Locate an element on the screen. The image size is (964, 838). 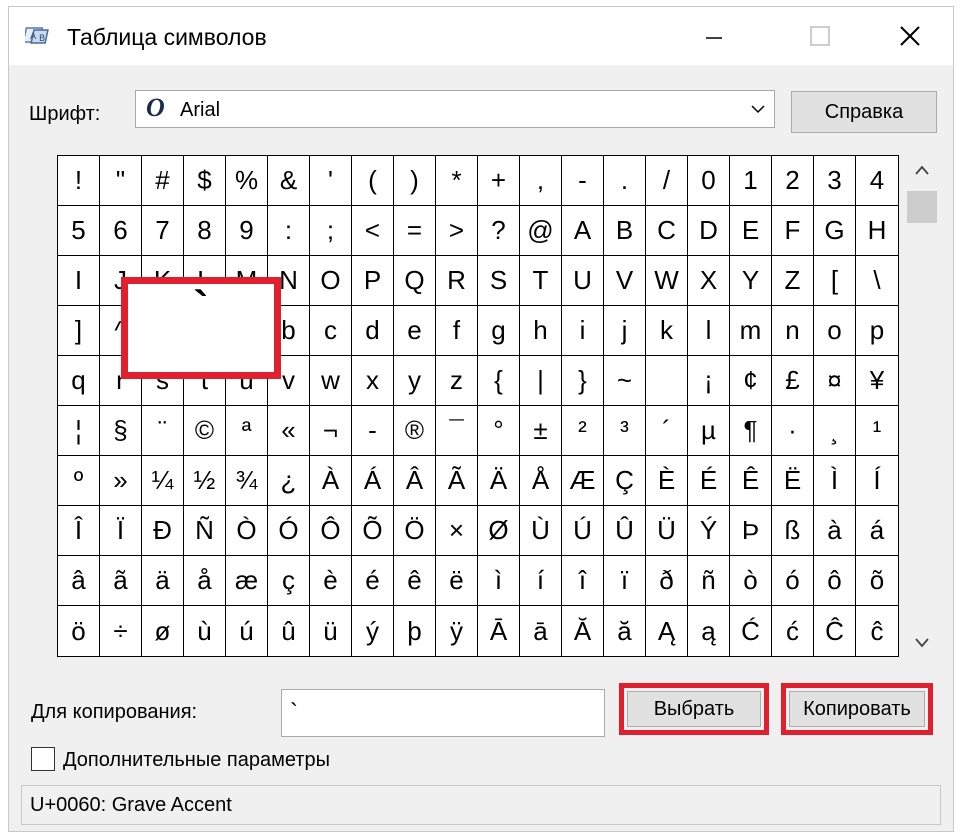
char-cell: R is located at coordinates (457, 281).